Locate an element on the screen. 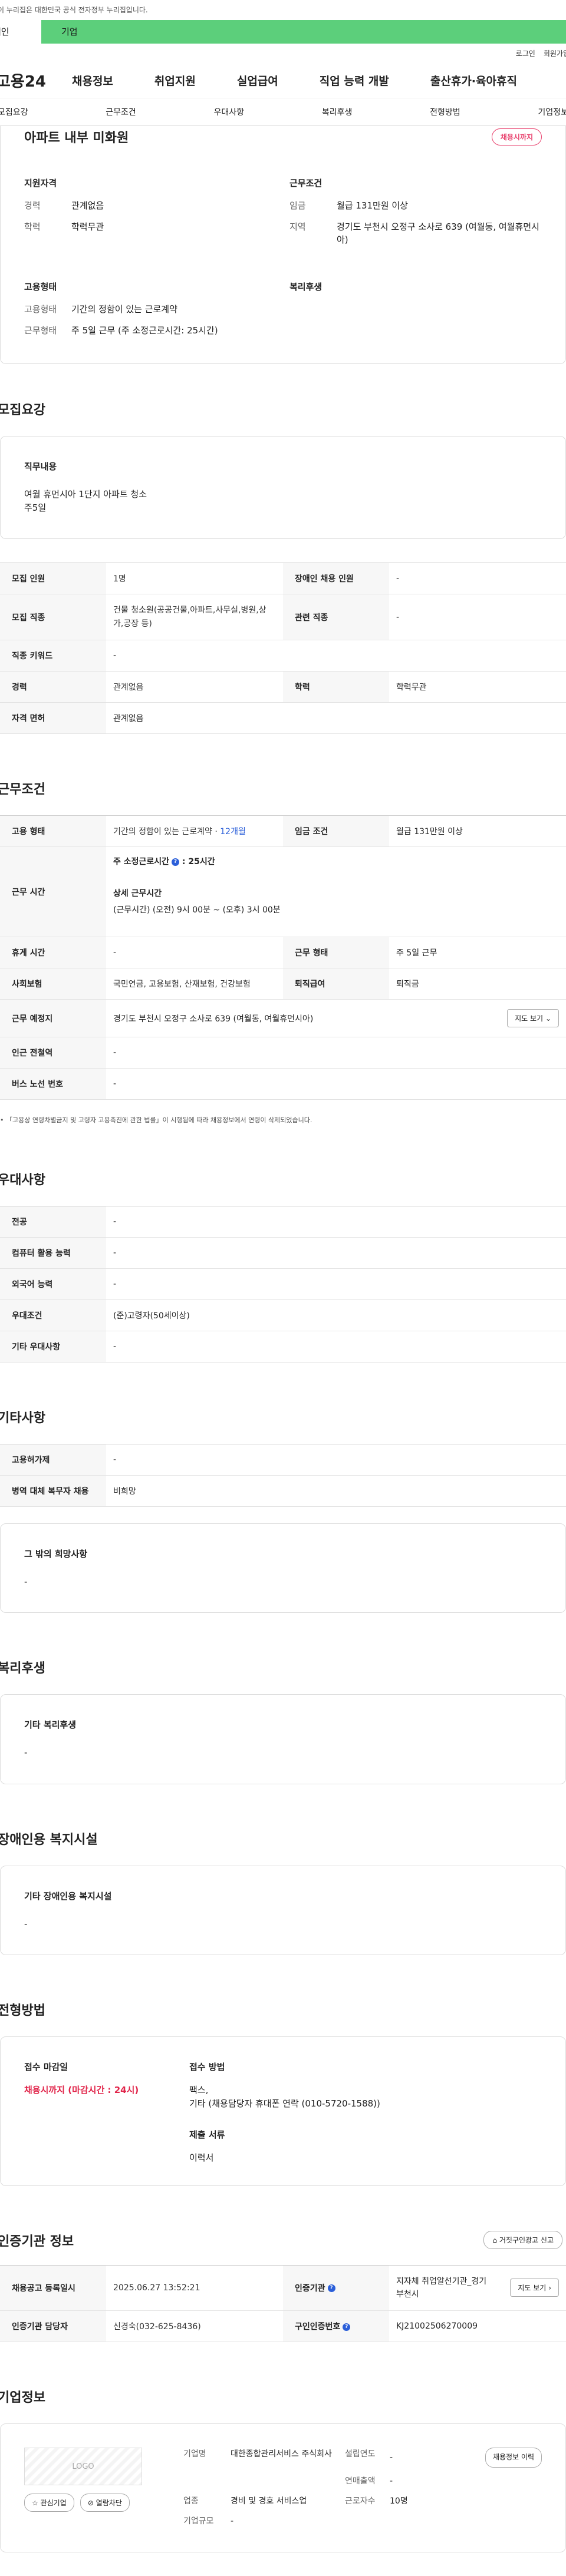  contract-months: 12개월 is located at coordinates (233, 832).